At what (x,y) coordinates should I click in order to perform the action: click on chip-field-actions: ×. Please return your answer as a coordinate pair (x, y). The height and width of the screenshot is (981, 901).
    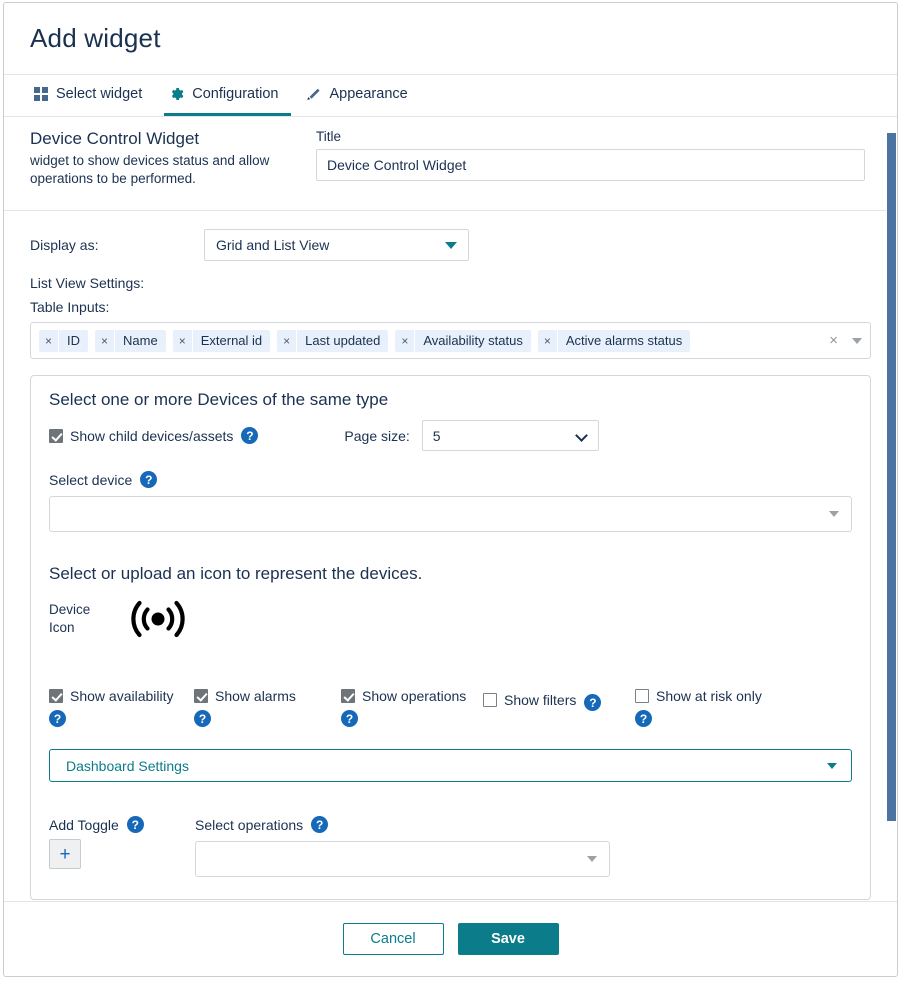
    Looking at the image, I should click on (840, 340).